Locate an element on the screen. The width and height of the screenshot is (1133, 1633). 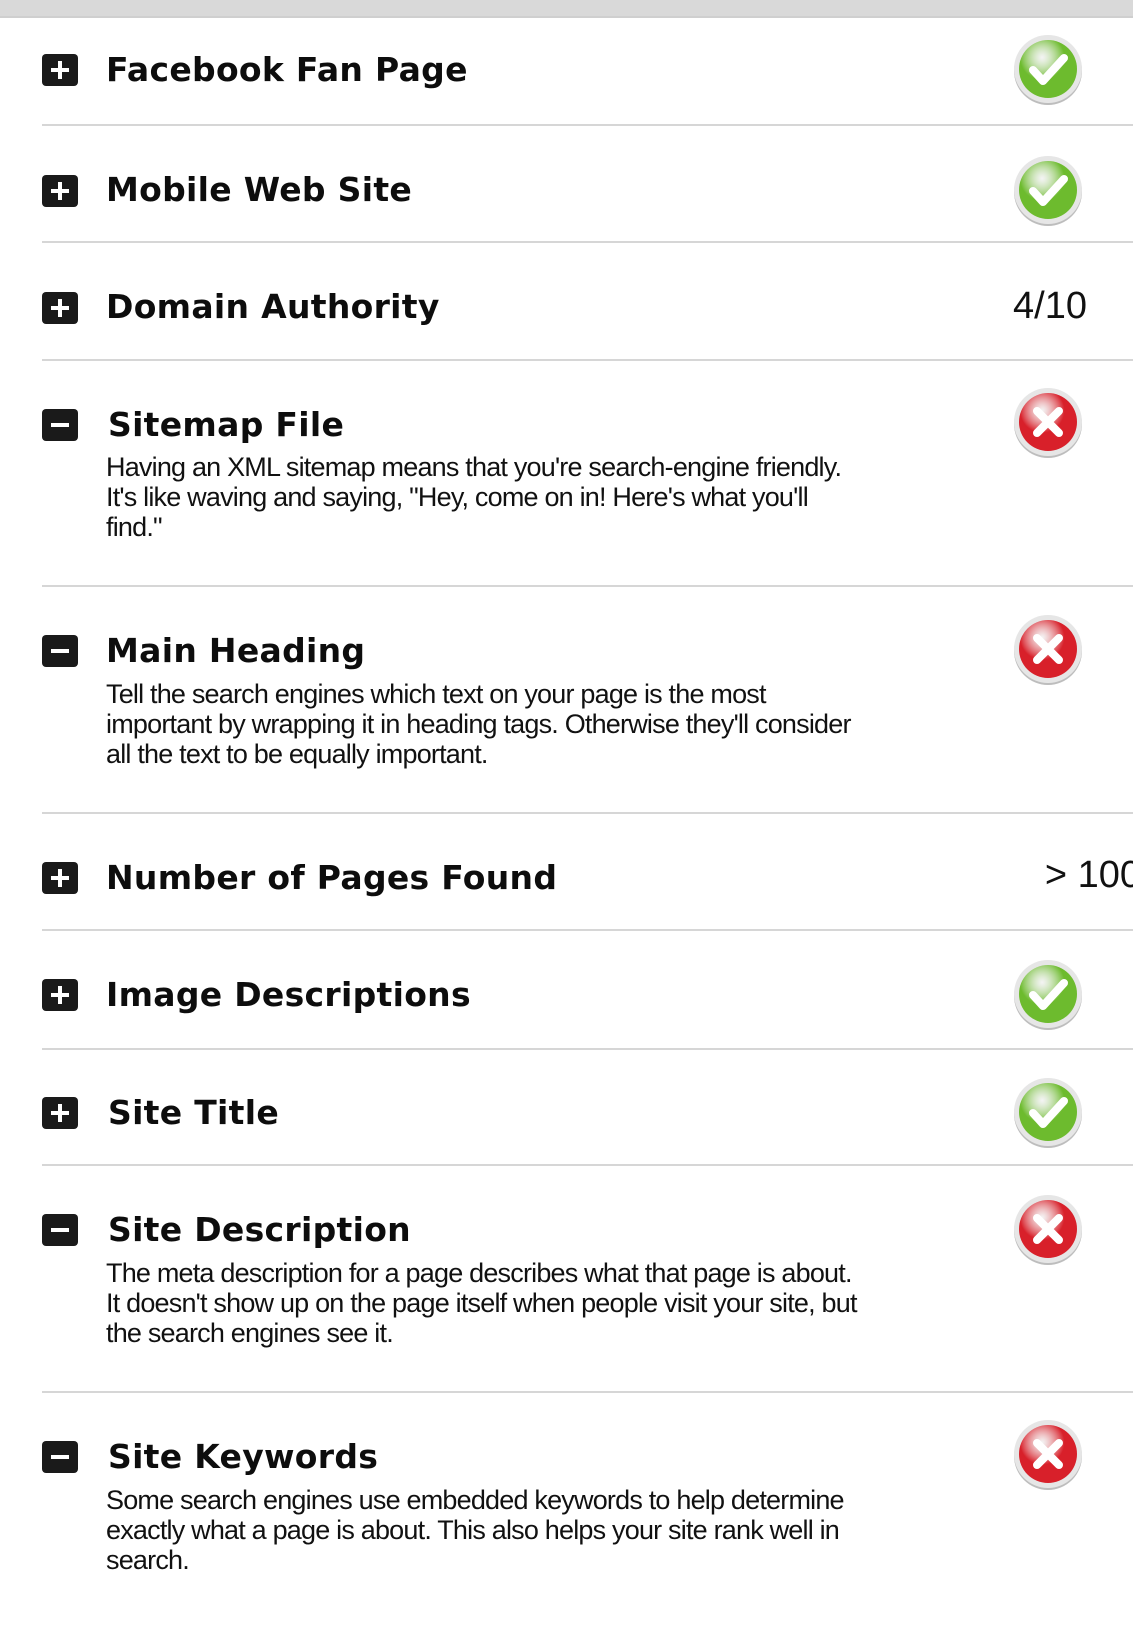
item-title: Mobile Web Site is located at coordinates (259, 189).